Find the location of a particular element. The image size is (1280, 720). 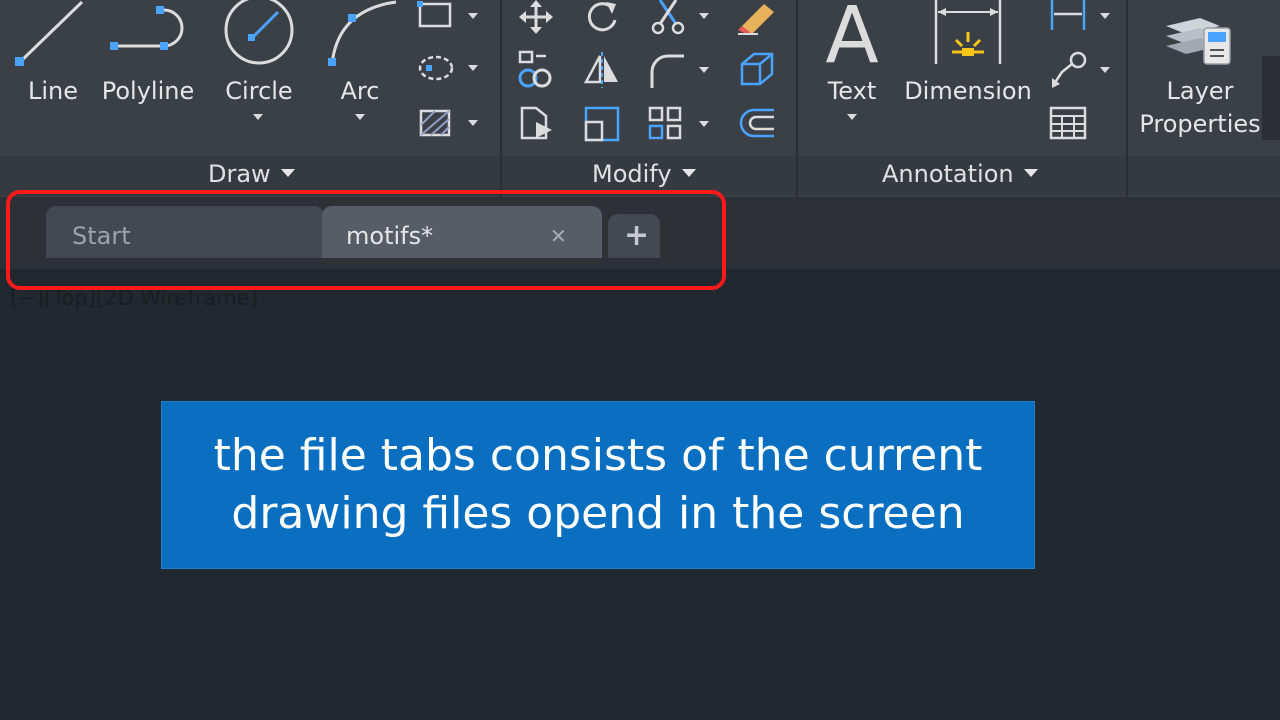

trim-icon is located at coordinates (668, 18).